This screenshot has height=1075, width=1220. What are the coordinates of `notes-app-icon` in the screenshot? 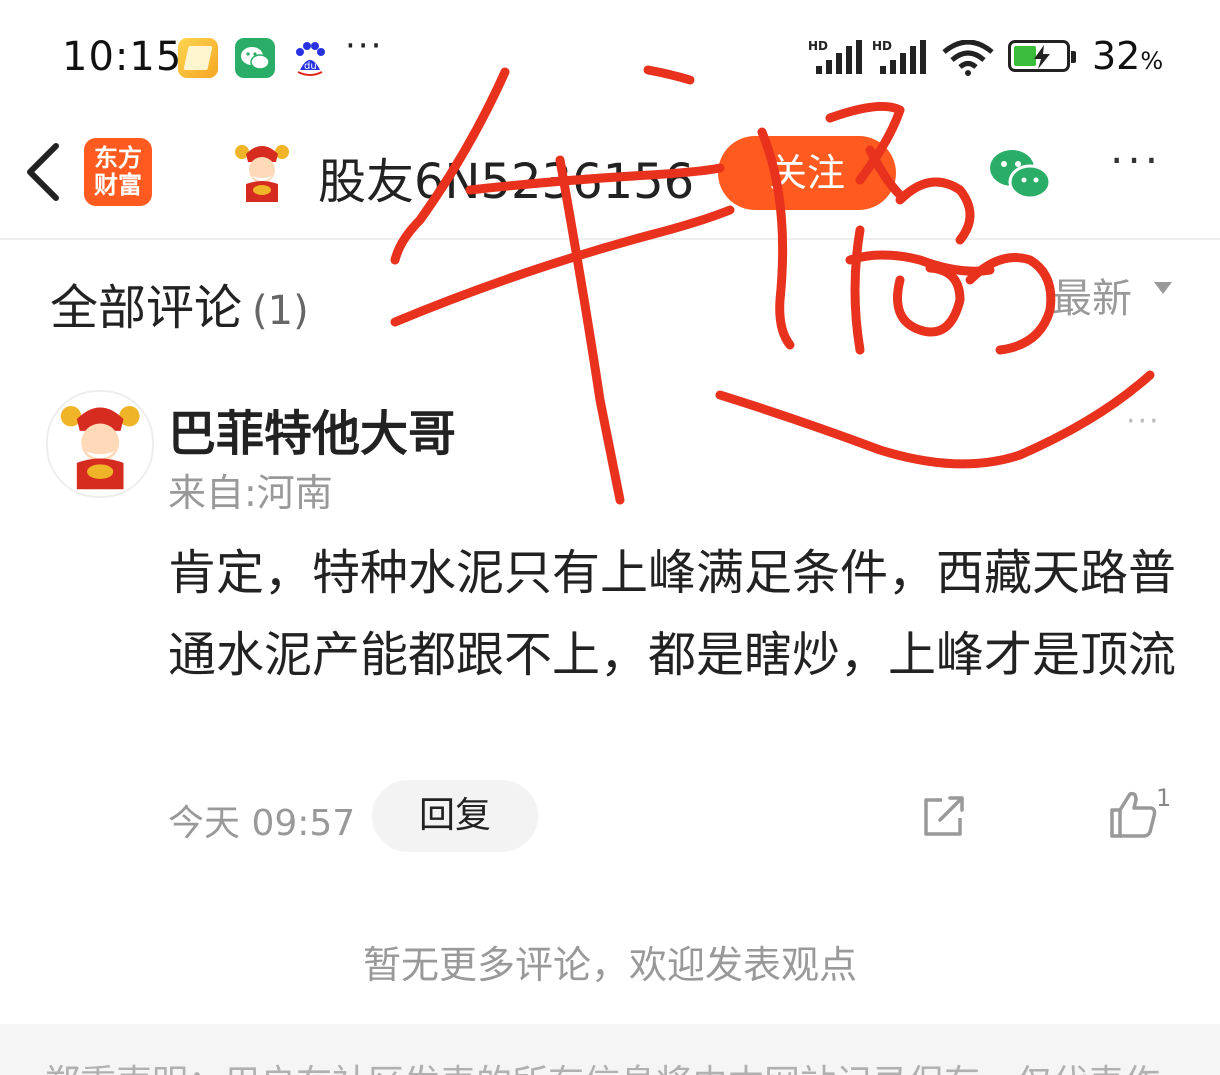 It's located at (198, 58).